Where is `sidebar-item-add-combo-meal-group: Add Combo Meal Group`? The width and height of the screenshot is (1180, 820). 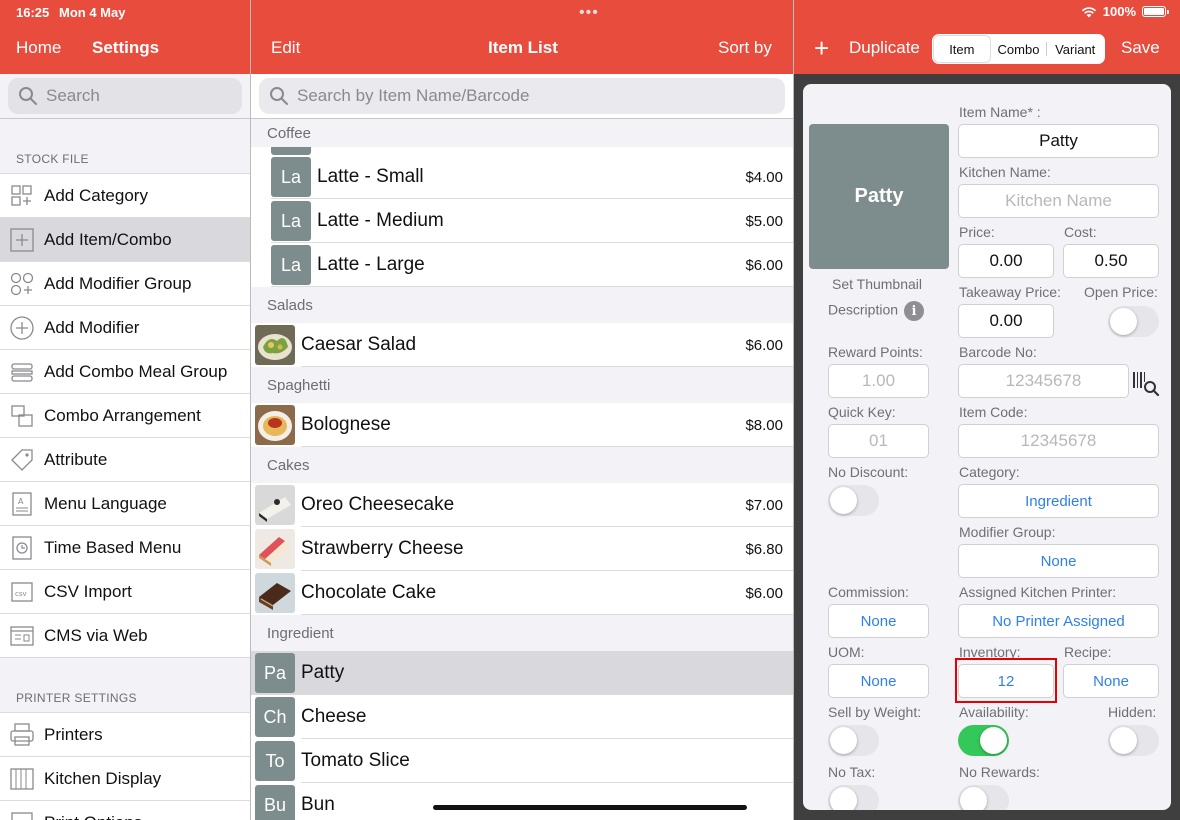
sidebar-item-add-combo-meal-group: Add Combo Meal Group is located at coordinates (125, 372).